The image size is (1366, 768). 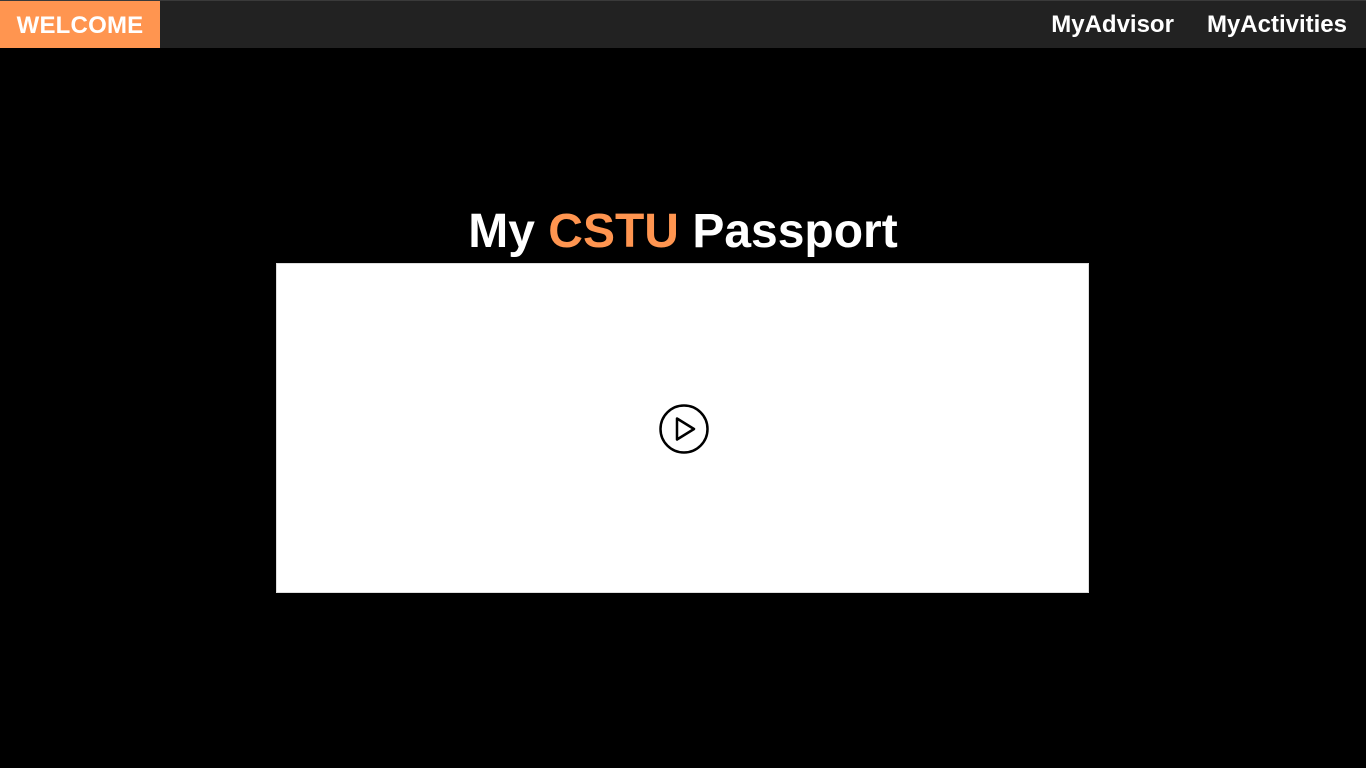 I want to click on nav-link-my-advisor: MyAdvisor, so click(x=1112, y=25).